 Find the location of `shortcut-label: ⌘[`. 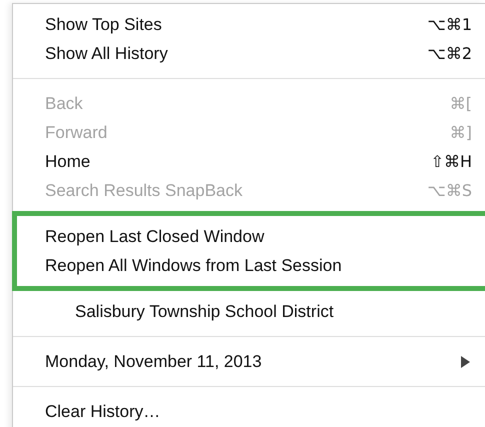

shortcut-label: ⌘[ is located at coordinates (461, 103).